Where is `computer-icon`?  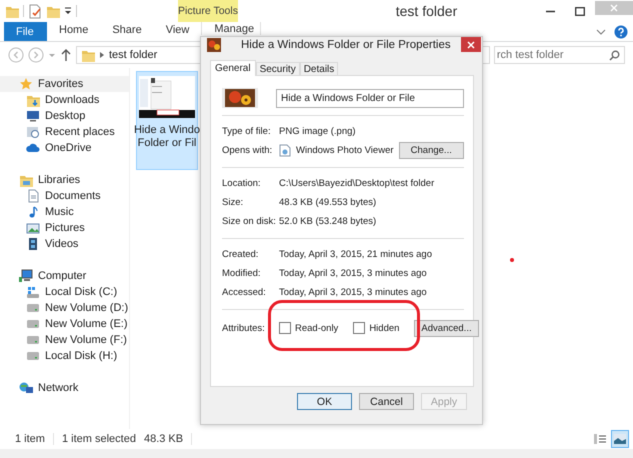 computer-icon is located at coordinates (26, 276).